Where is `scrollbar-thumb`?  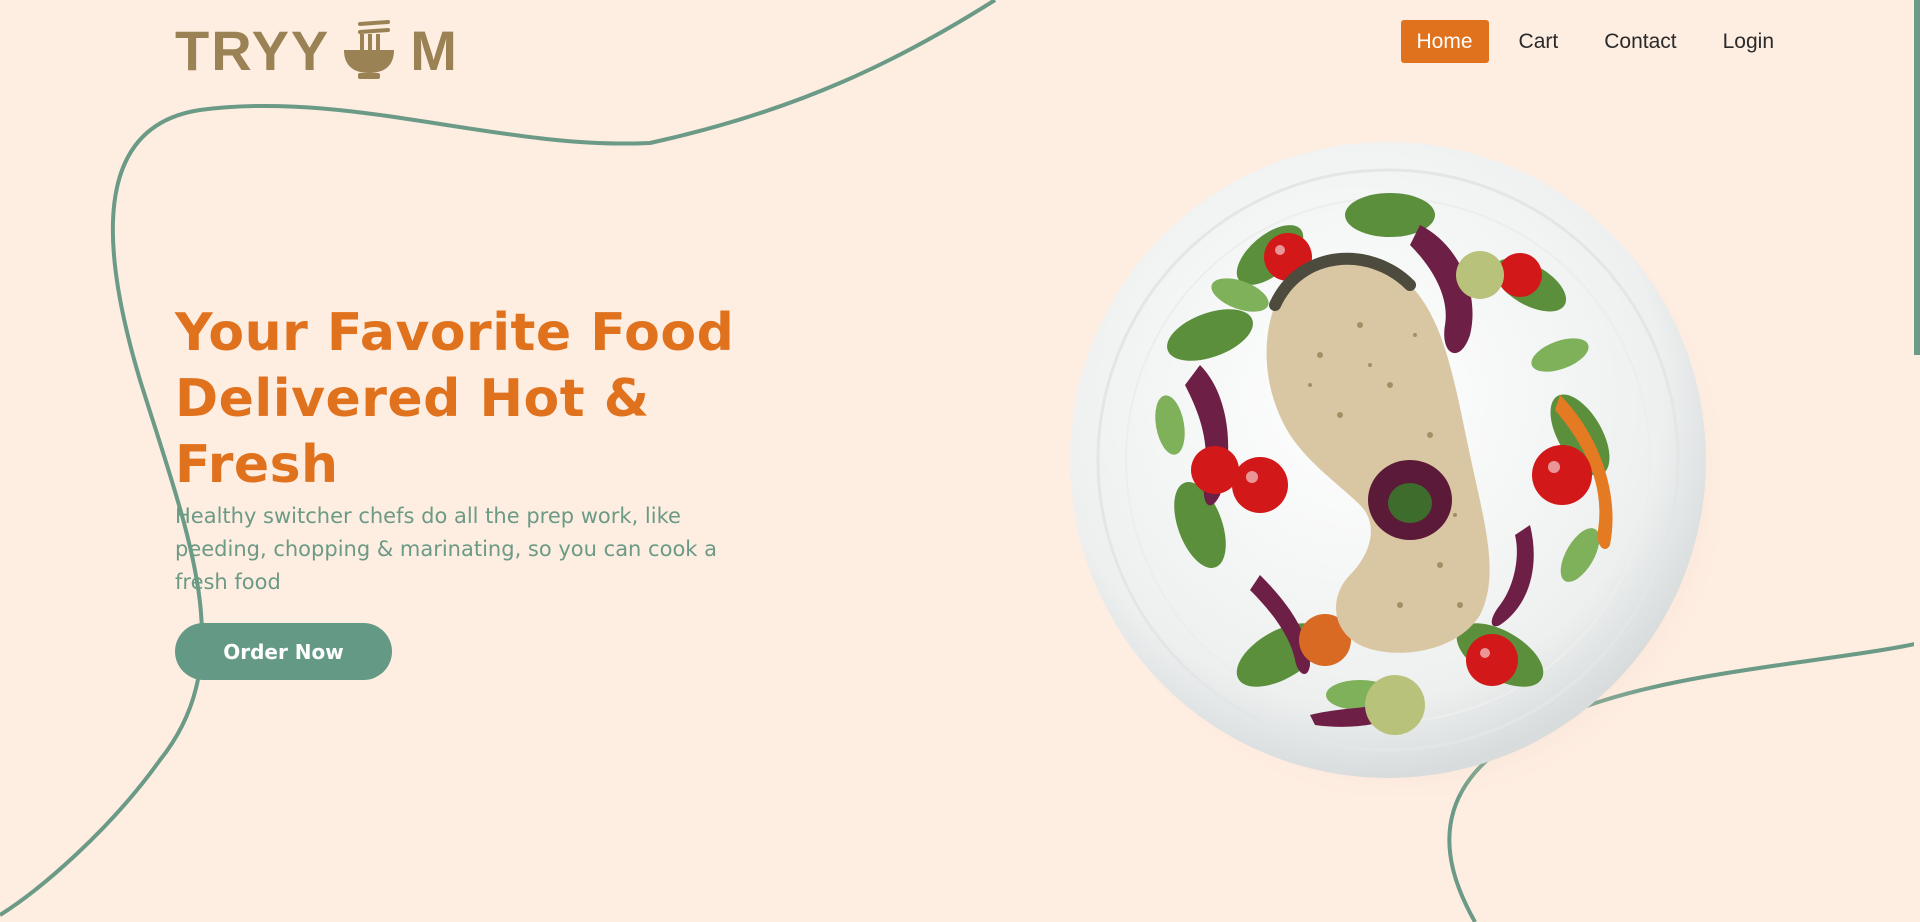
scrollbar-thumb is located at coordinates (1917, 177).